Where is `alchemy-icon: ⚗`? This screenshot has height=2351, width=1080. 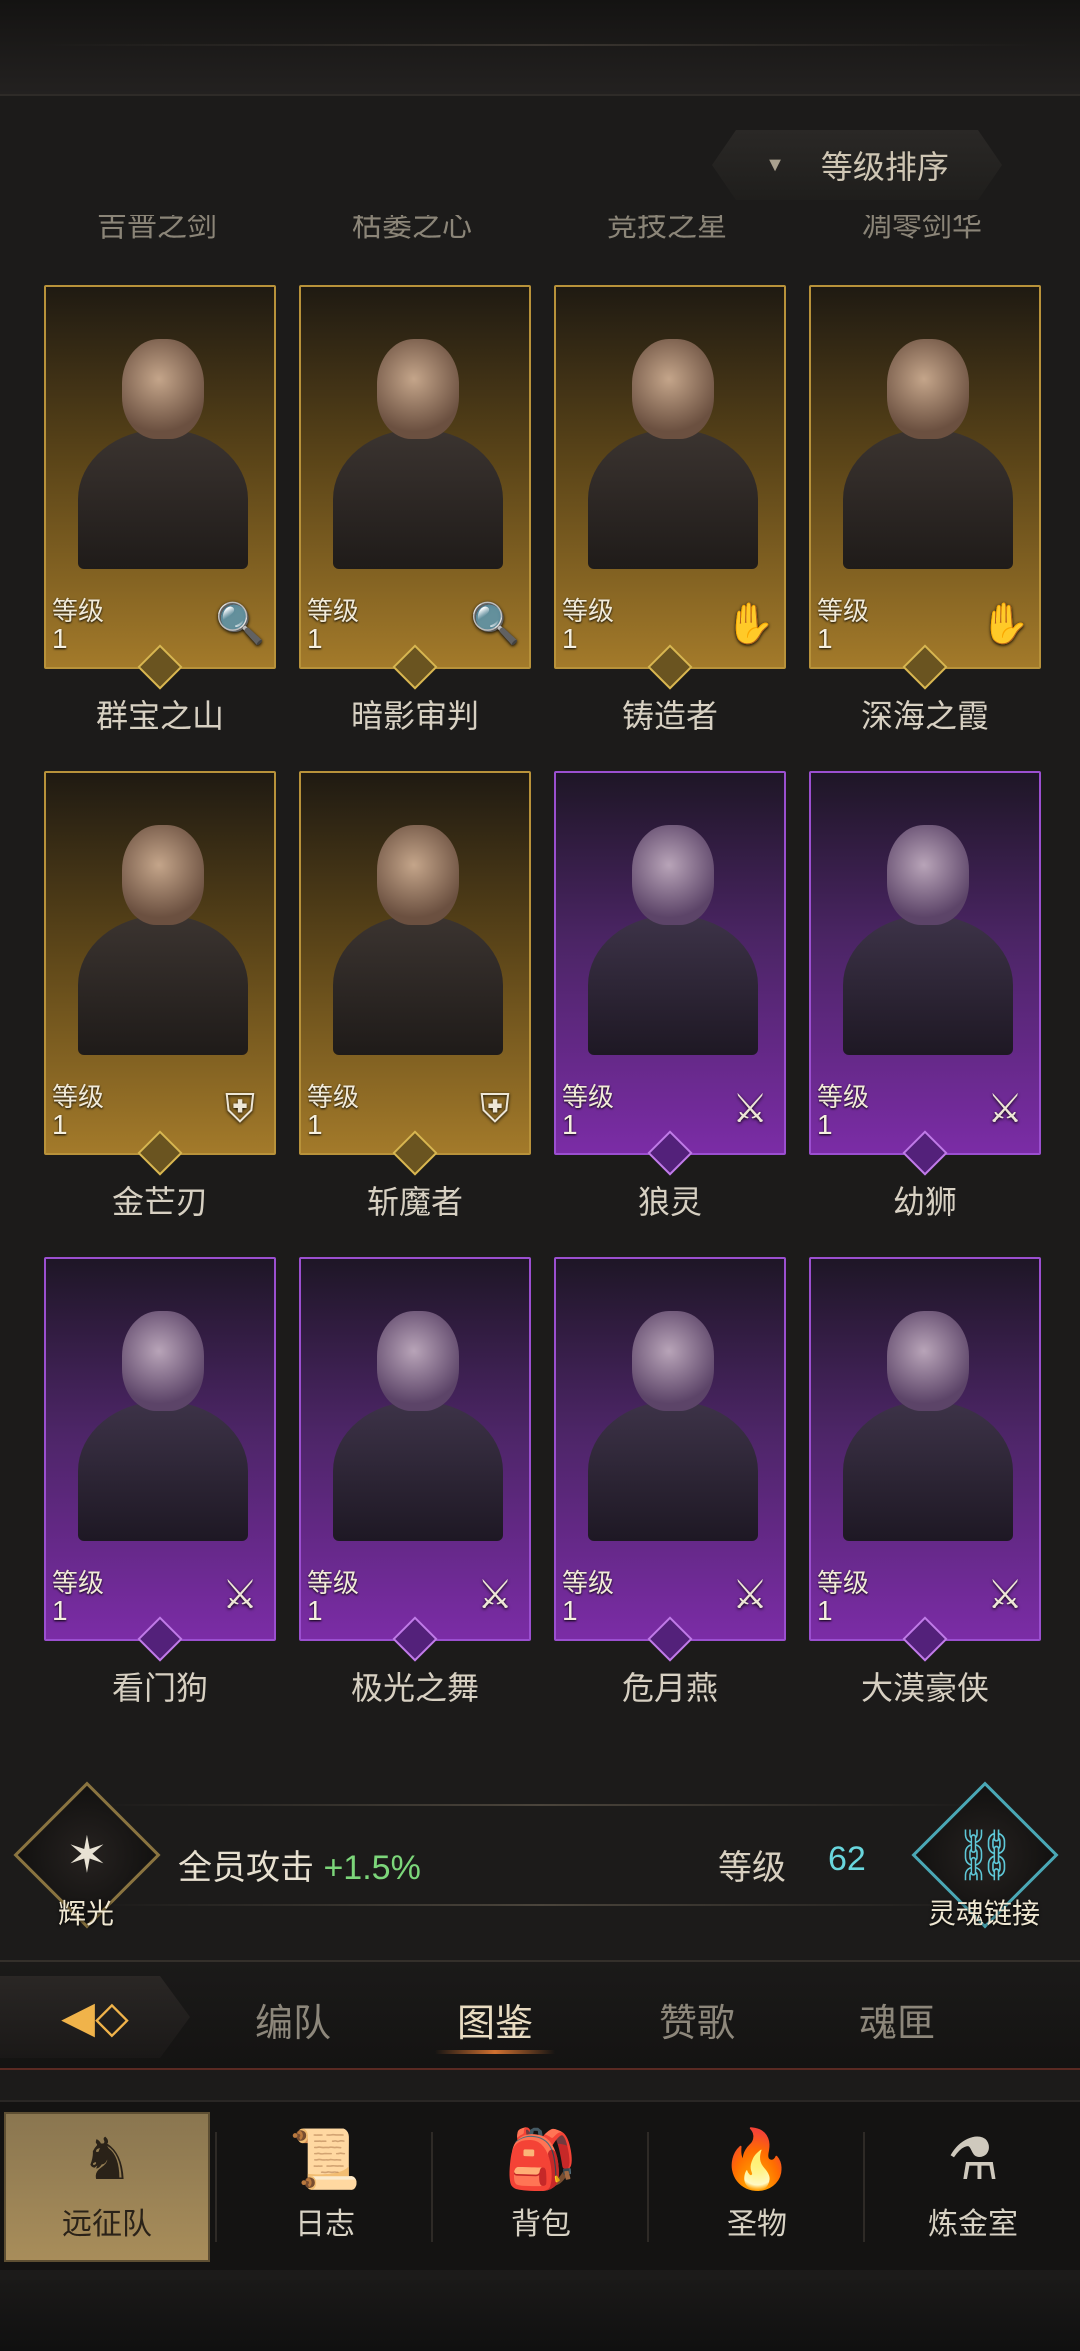 alchemy-icon: ⚗ is located at coordinates (973, 2159).